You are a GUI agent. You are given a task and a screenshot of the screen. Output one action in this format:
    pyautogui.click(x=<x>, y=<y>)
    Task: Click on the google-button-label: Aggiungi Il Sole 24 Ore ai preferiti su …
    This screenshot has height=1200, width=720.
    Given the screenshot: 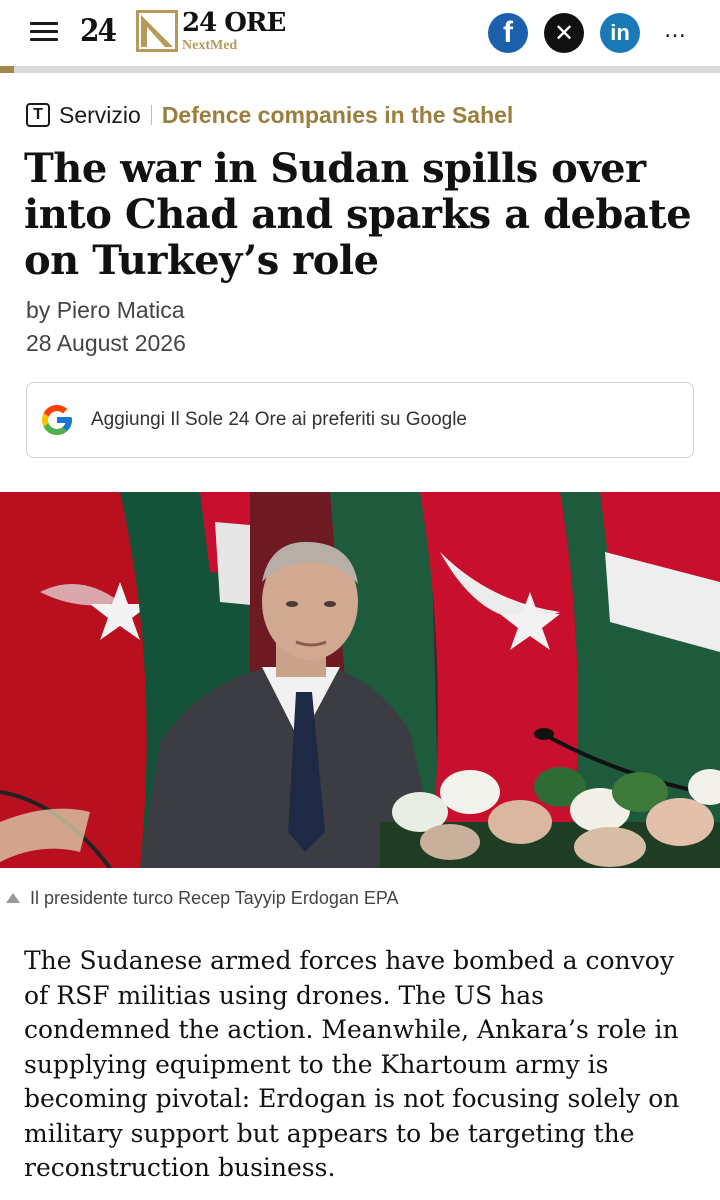 What is the action you would take?
    pyautogui.click(x=279, y=419)
    